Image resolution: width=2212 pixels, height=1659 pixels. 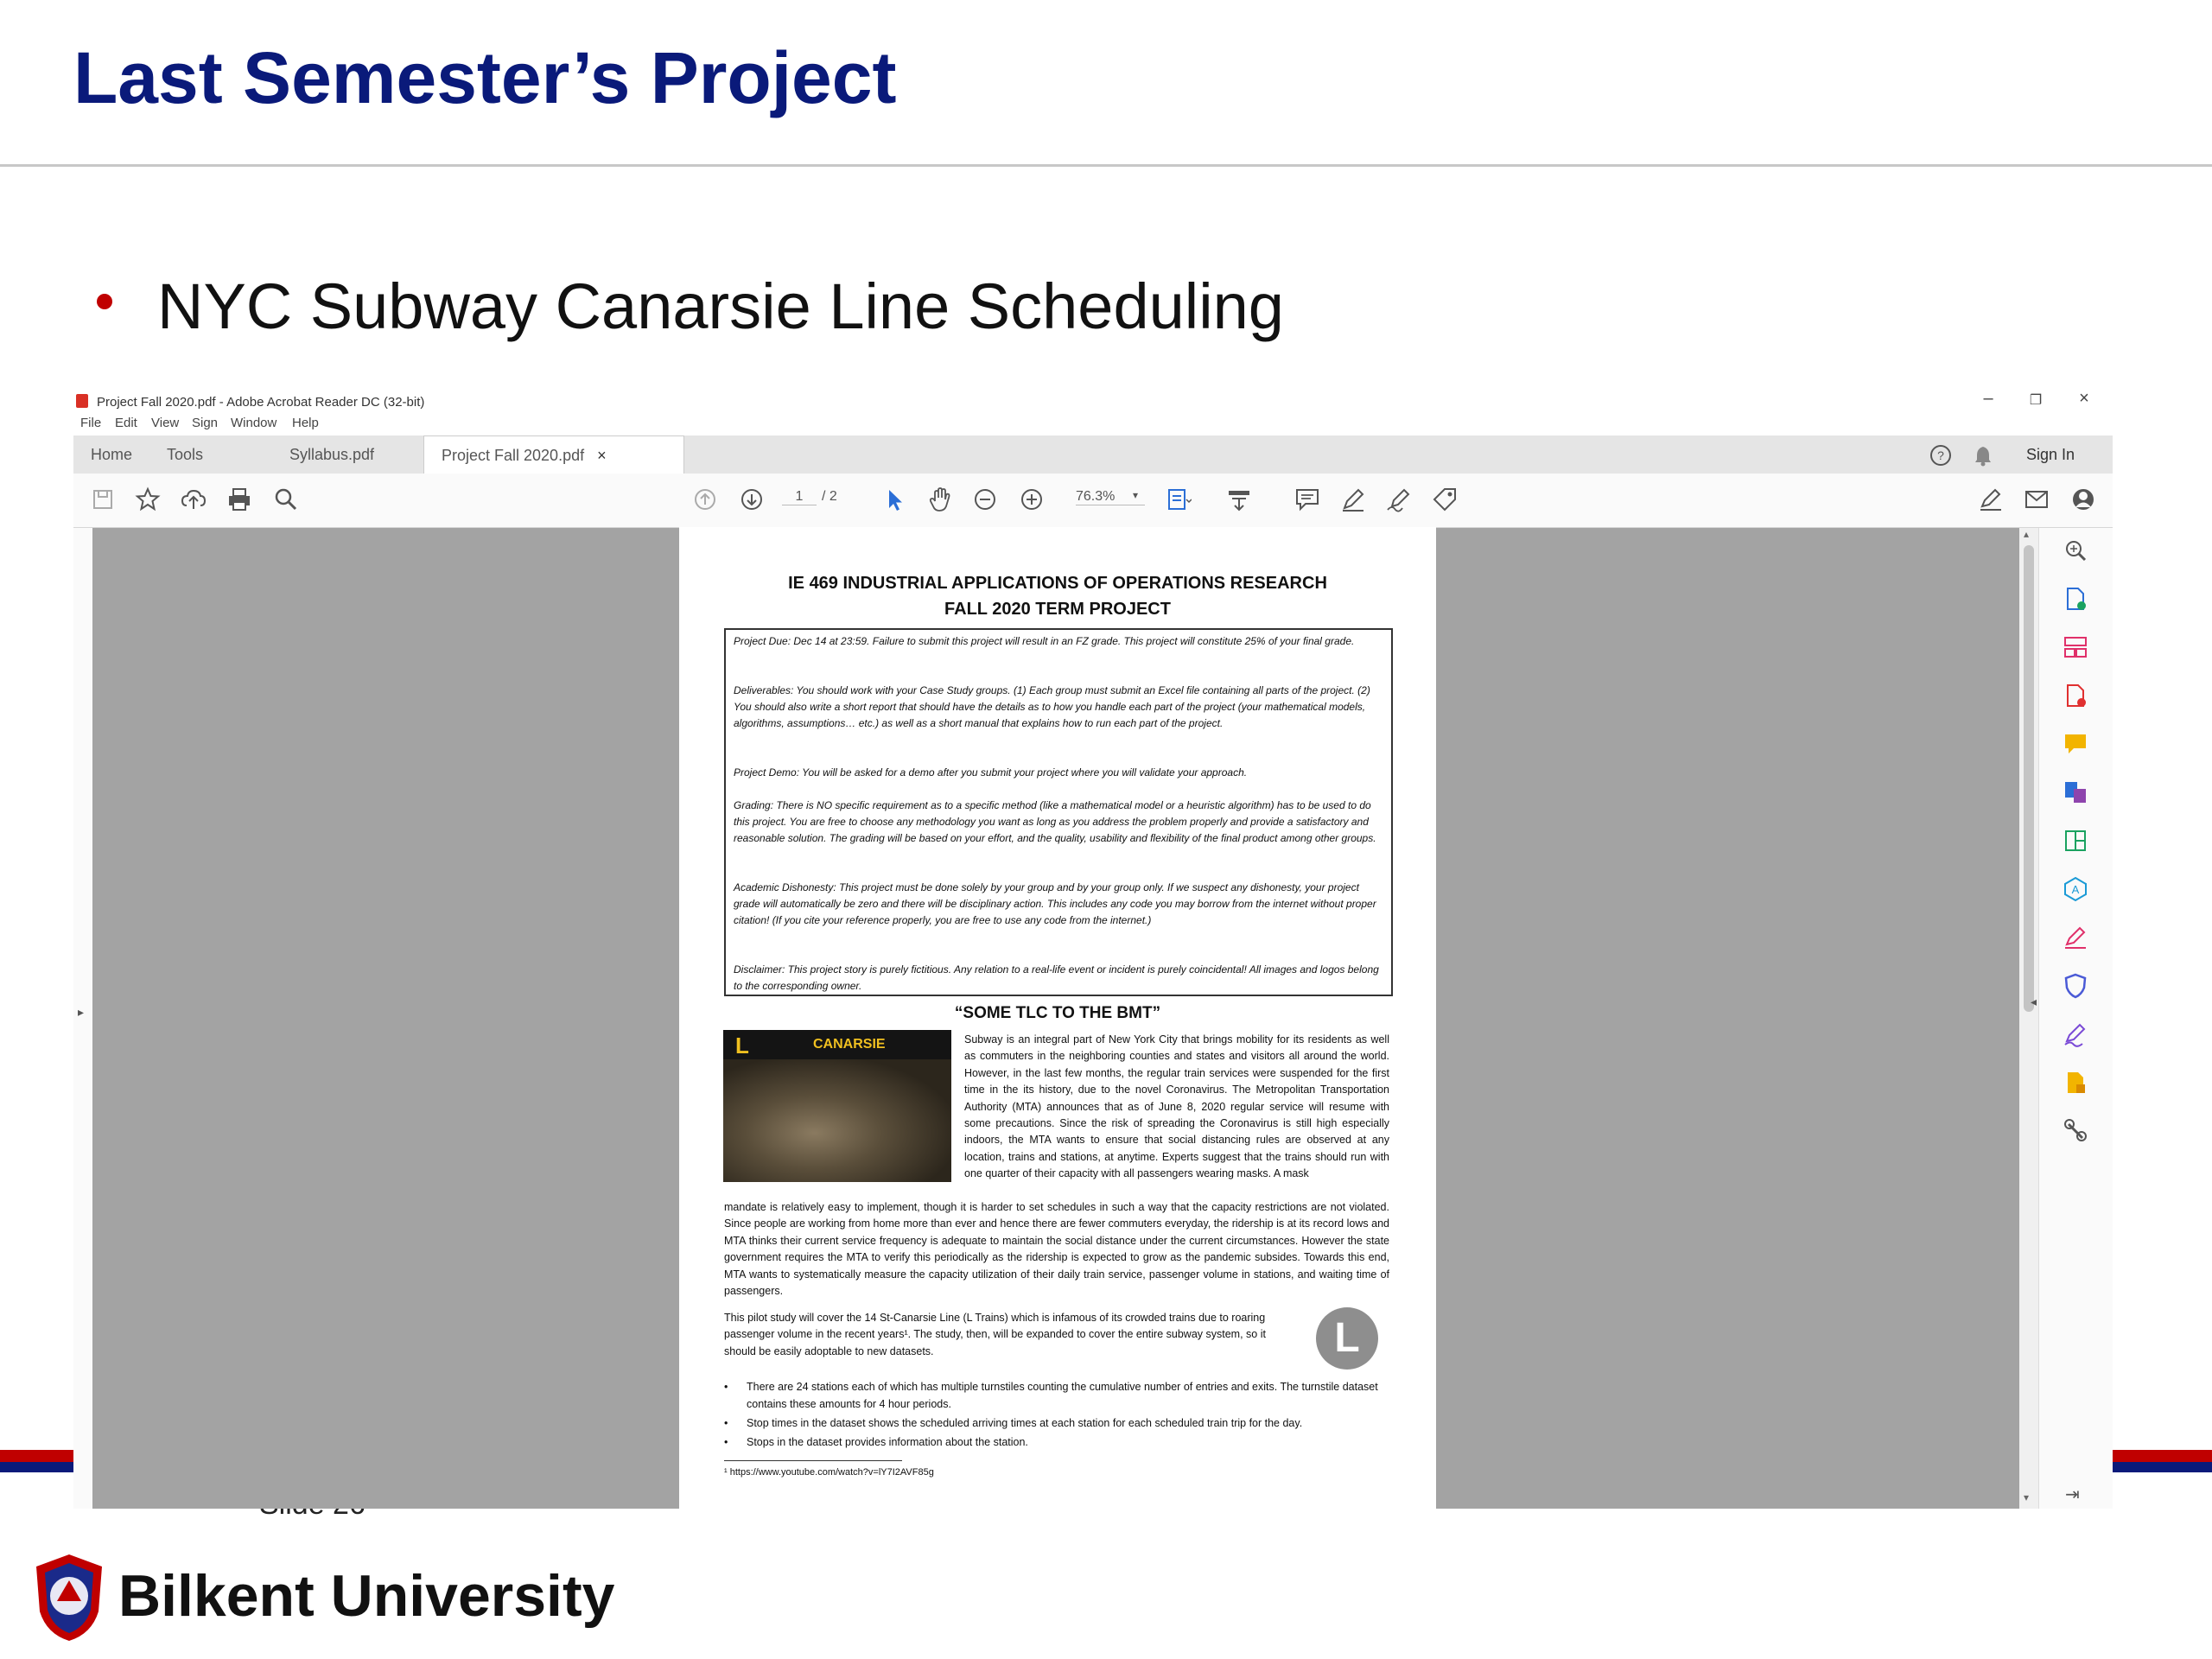 I want to click on slide-title: Last Semester’s Project, so click(x=485, y=77).